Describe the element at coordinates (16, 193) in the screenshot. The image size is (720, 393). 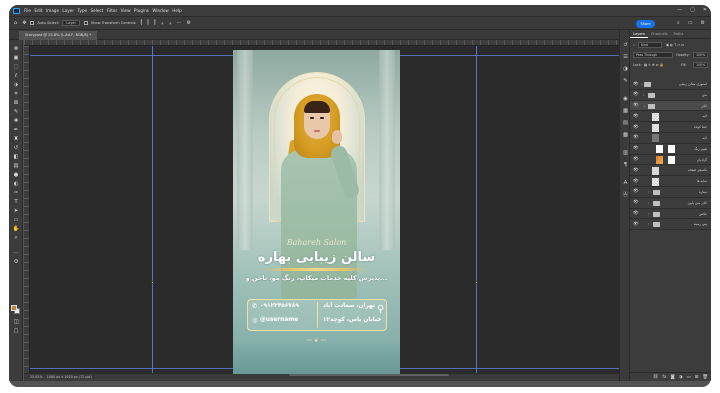
I see `pen-tool-icon: ✑` at that location.